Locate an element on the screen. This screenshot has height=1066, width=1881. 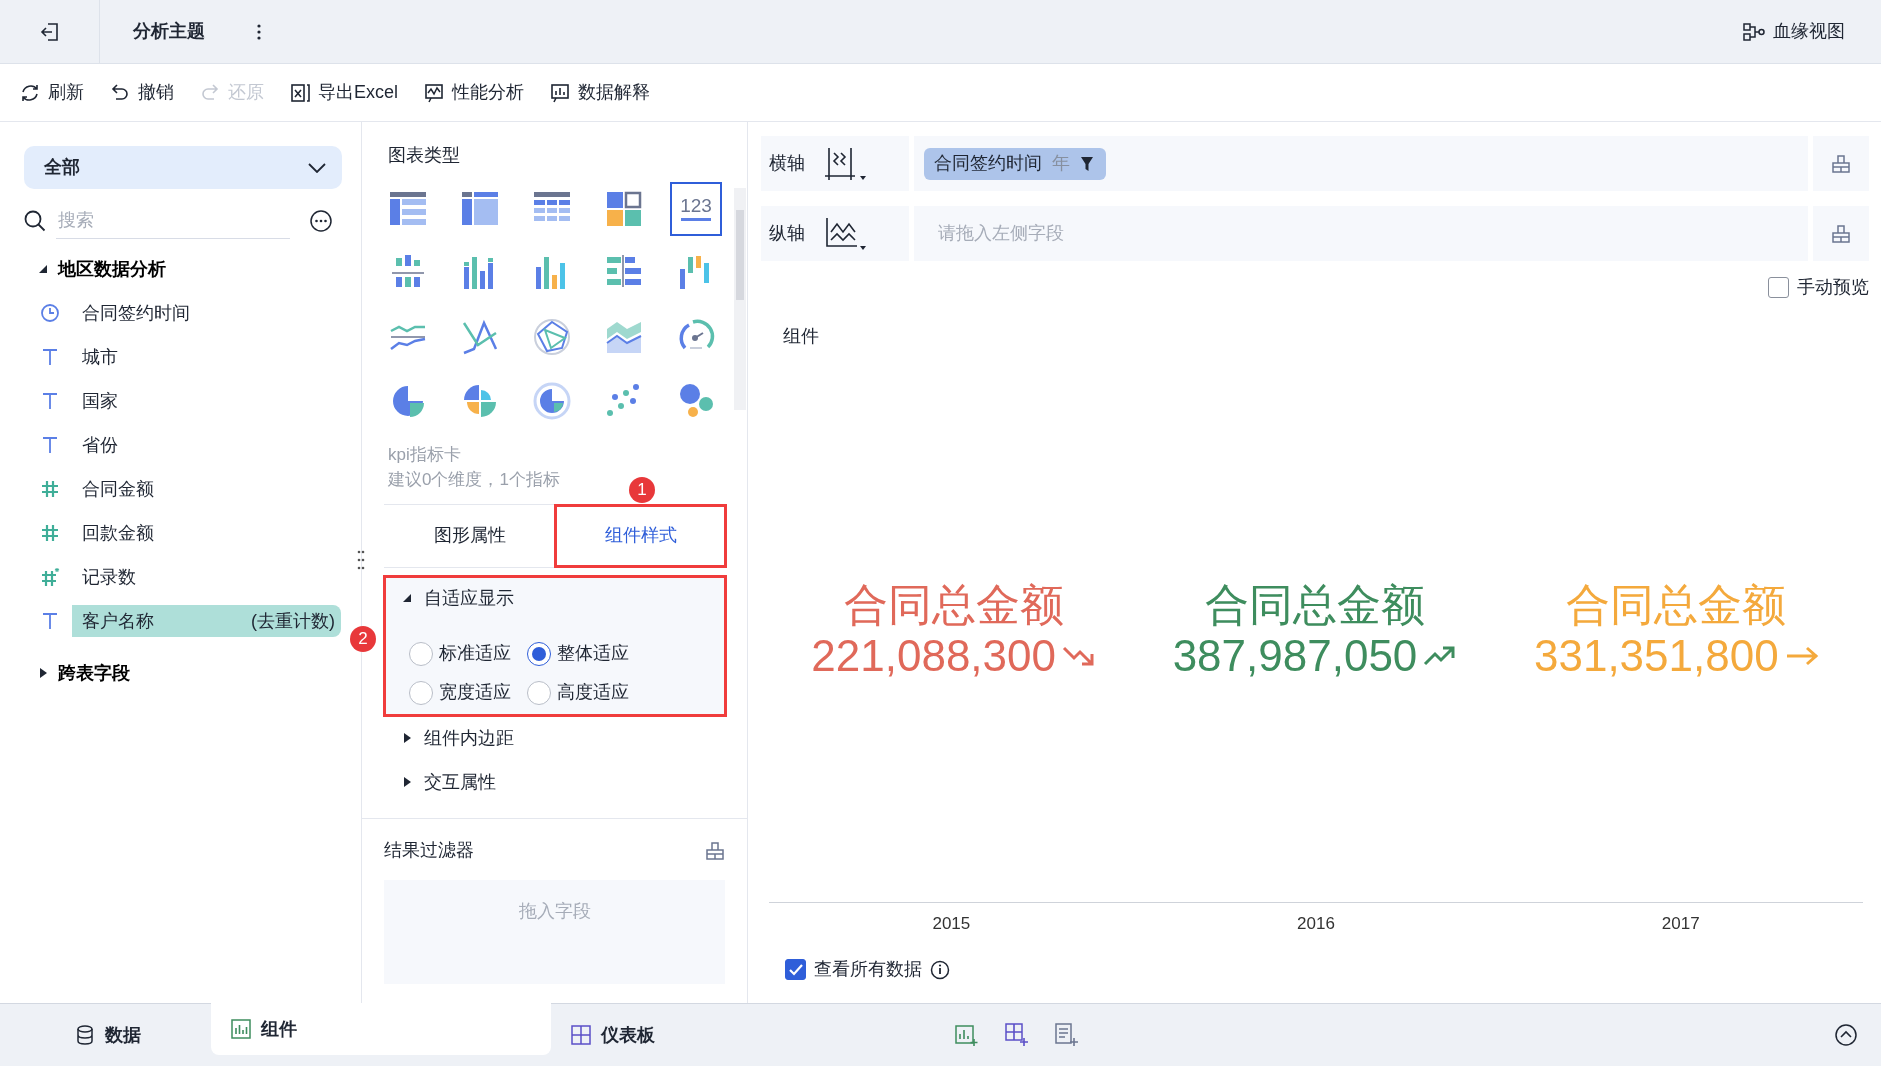
bottom-tab: 组件 is located at coordinates (381, 1029).